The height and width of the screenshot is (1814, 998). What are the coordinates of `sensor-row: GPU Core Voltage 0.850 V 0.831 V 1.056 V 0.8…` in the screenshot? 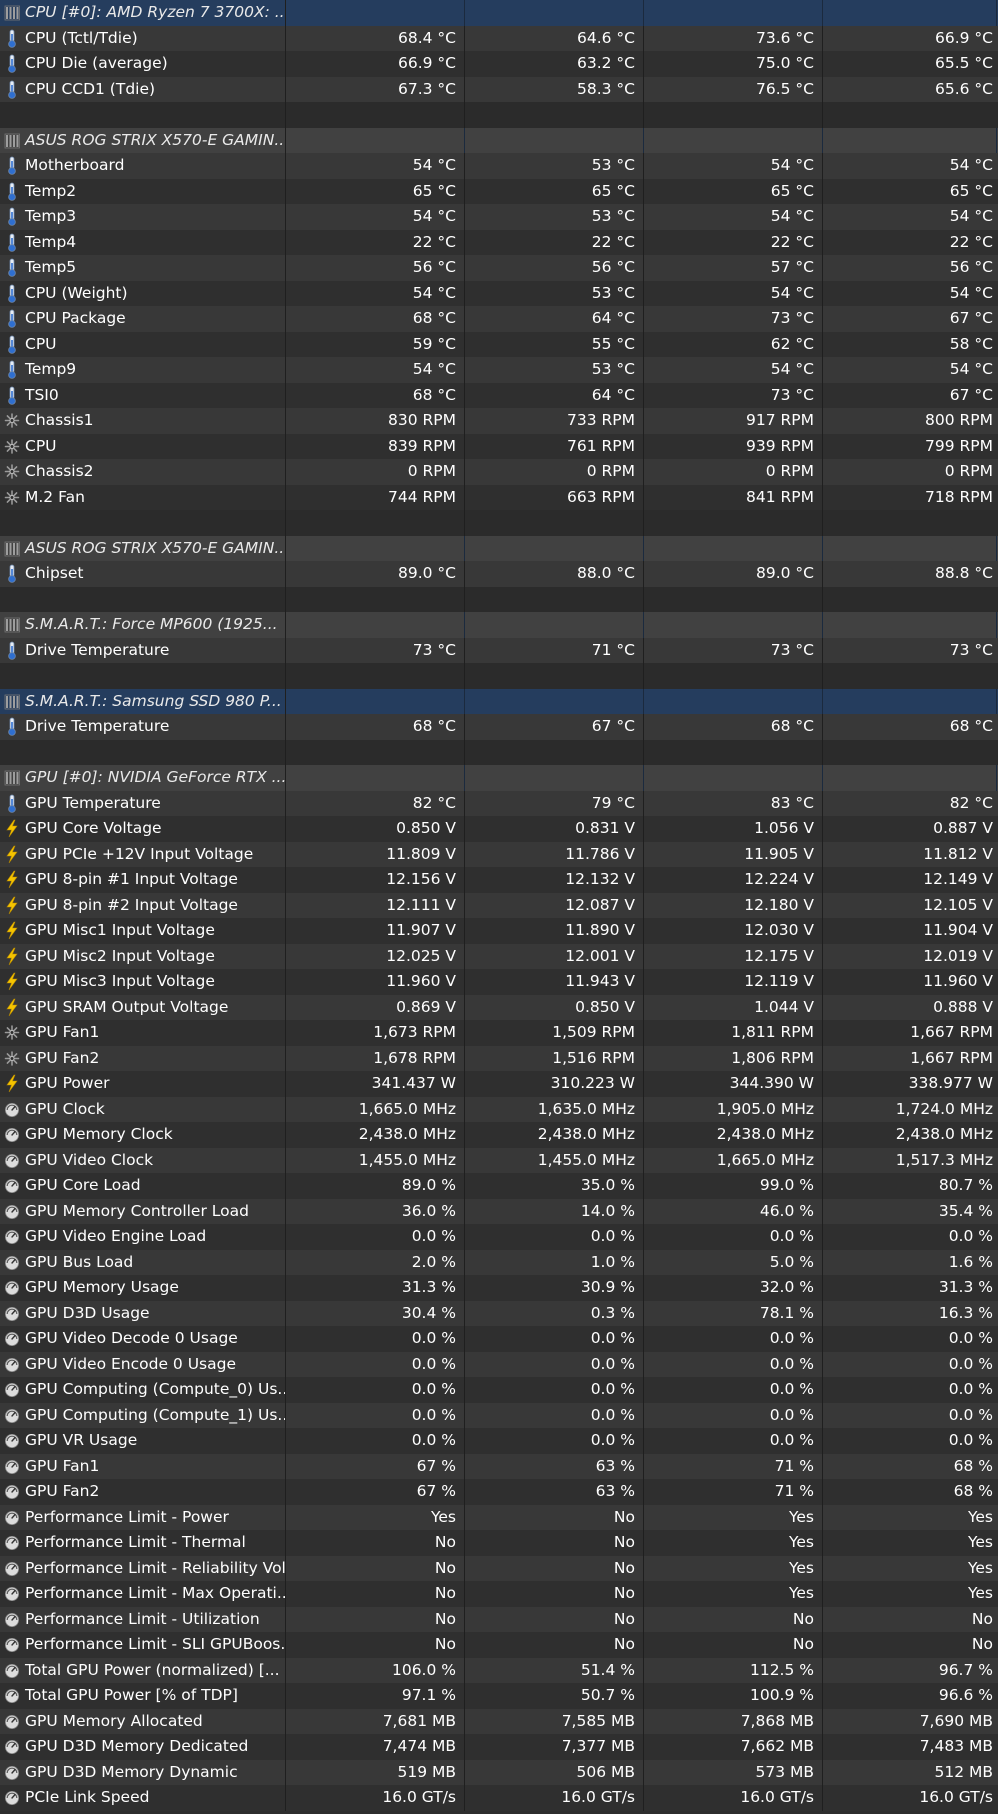 It's located at (499, 829).